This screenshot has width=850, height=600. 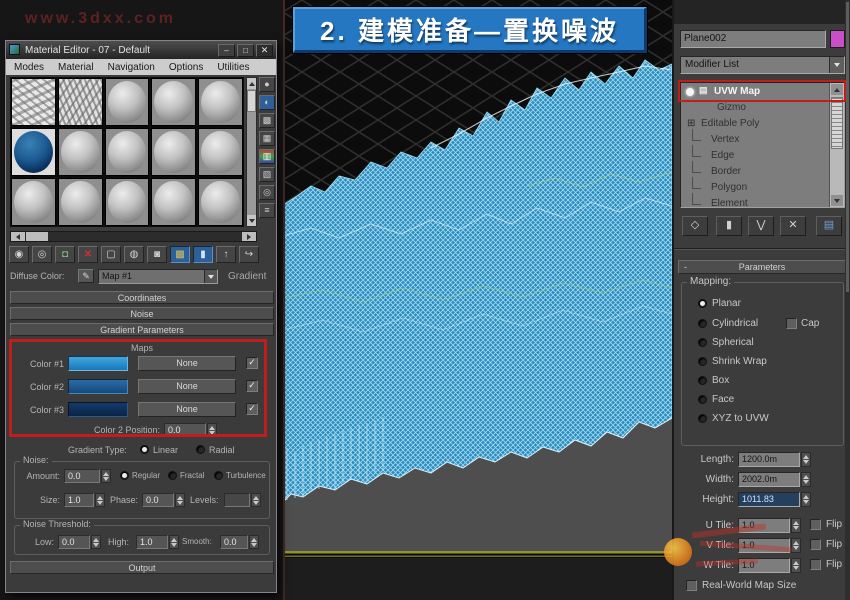 What do you see at coordinates (847, 300) in the screenshot?
I see `panel-scrollbar` at bounding box center [847, 300].